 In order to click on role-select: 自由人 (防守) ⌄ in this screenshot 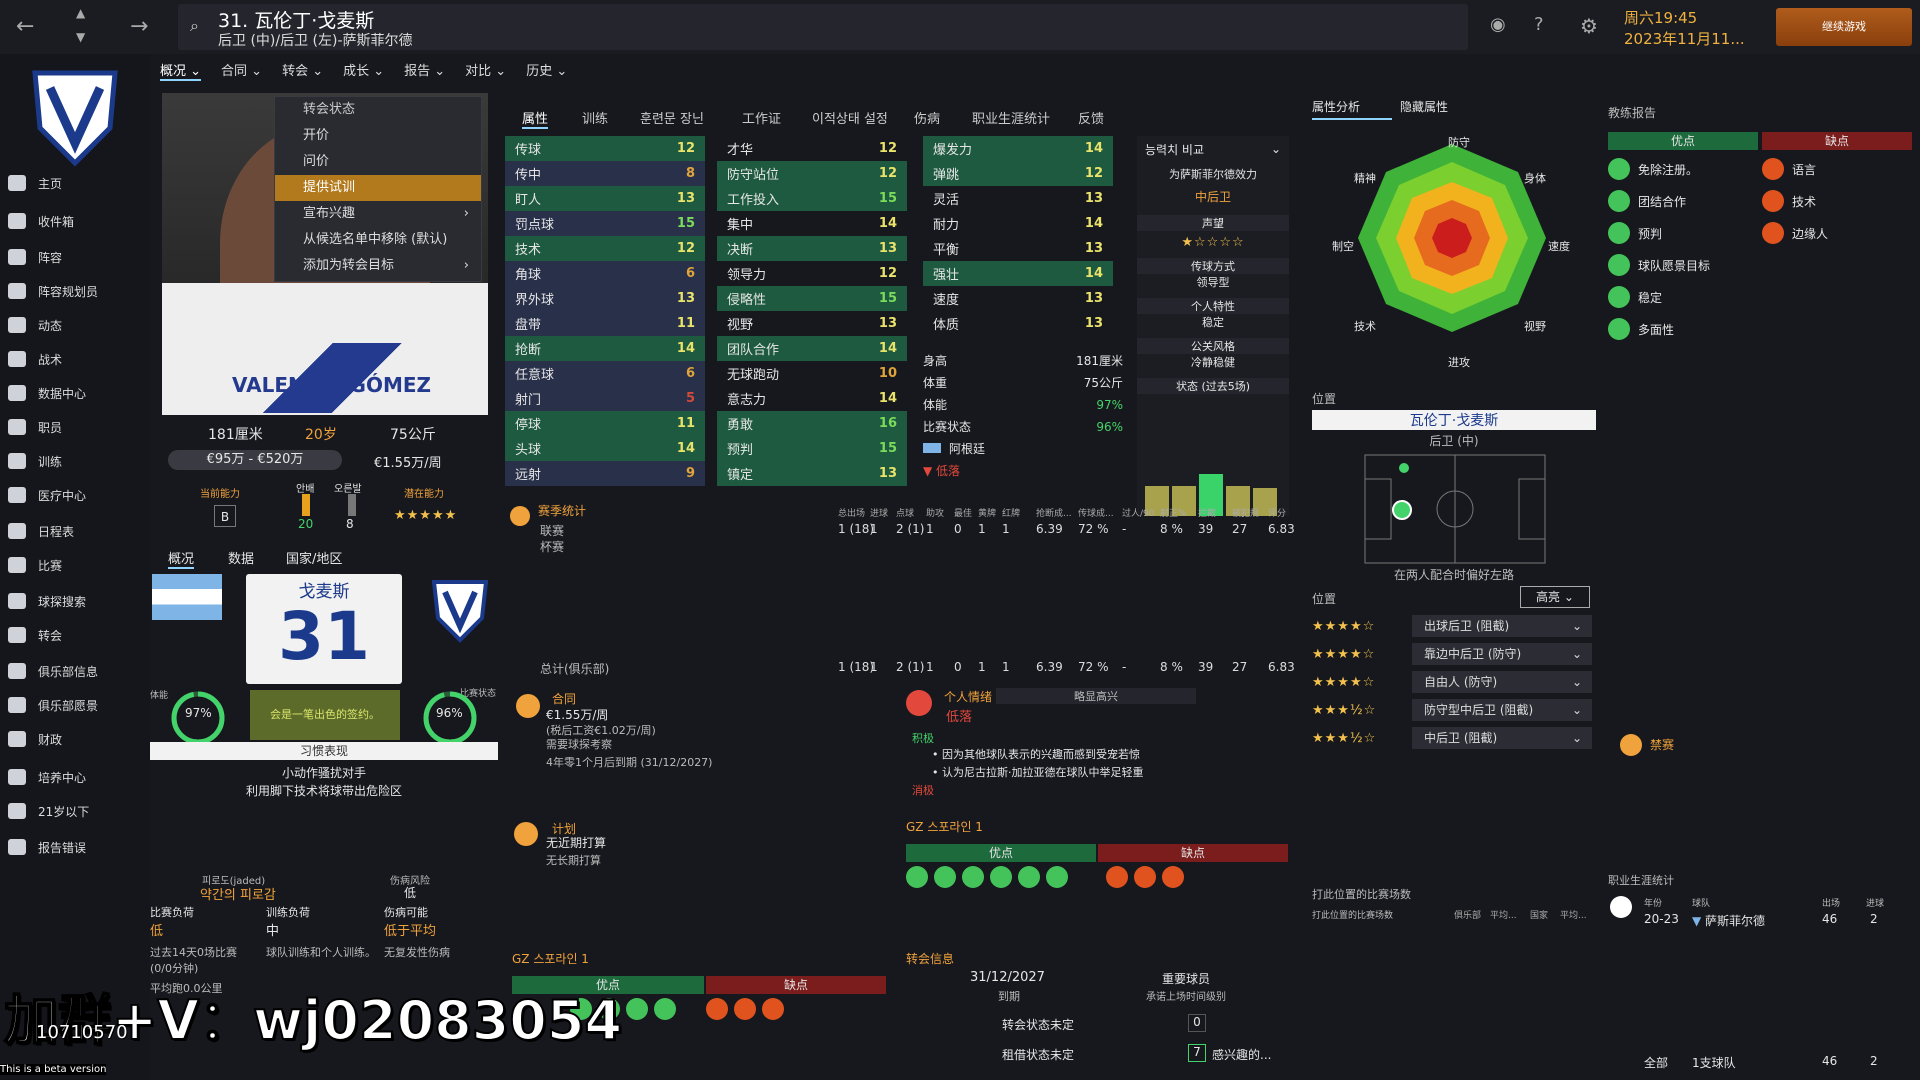, I will do `click(1502, 682)`.